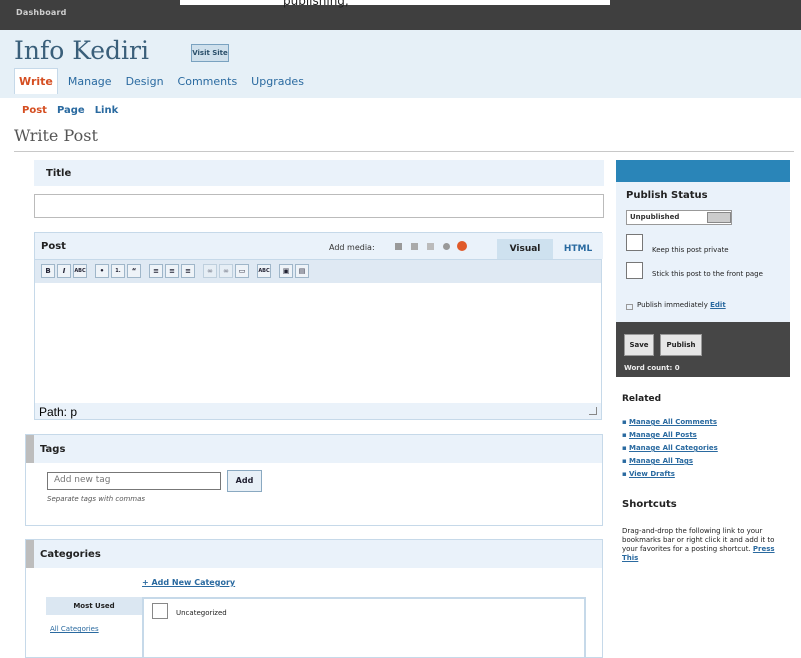 The height and width of the screenshot is (658, 801). What do you see at coordinates (593, 411) in the screenshot?
I see `resize-handle-icon` at bounding box center [593, 411].